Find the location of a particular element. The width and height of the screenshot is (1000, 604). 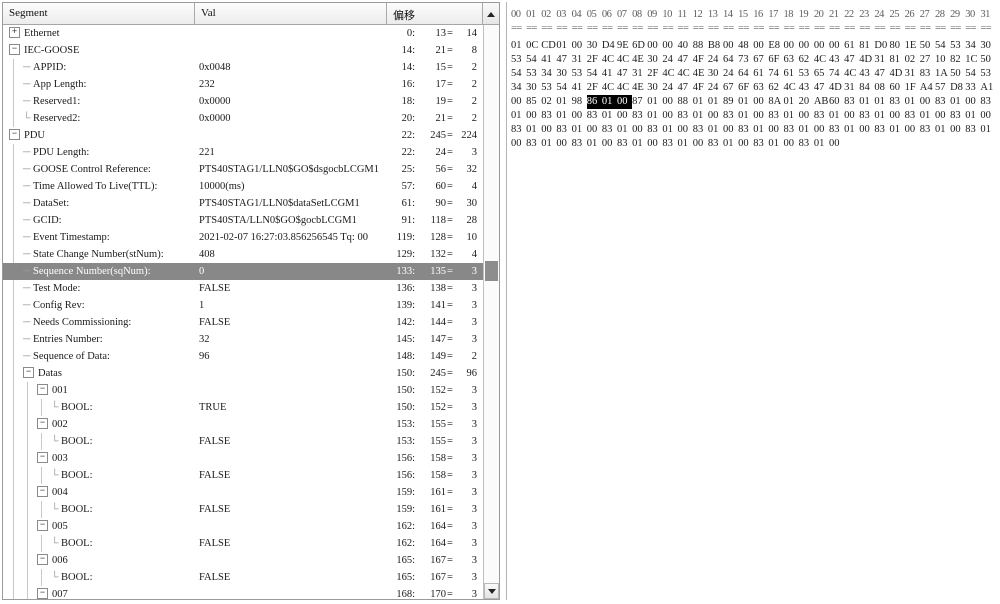

hex-byte: D4 is located at coordinates (609, 46).